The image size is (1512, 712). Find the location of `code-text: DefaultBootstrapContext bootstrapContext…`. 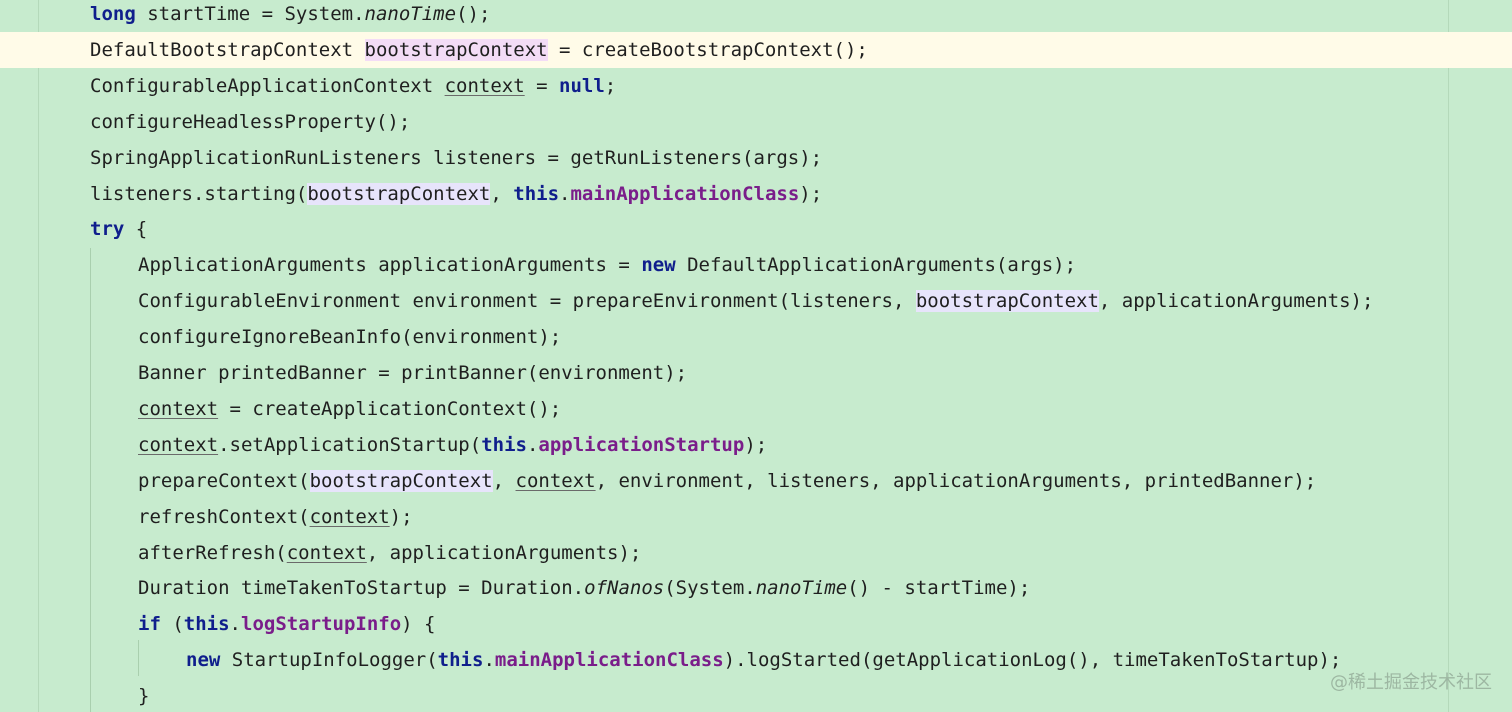

code-text: DefaultBootstrapContext bootstrapContext… is located at coordinates (479, 50).